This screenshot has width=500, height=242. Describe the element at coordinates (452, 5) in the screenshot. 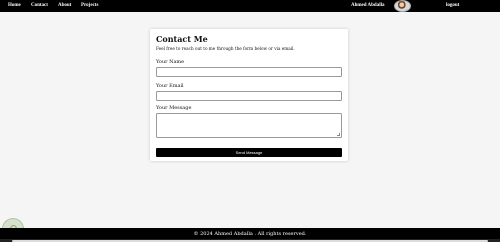

I see `logout-link: logout` at that location.